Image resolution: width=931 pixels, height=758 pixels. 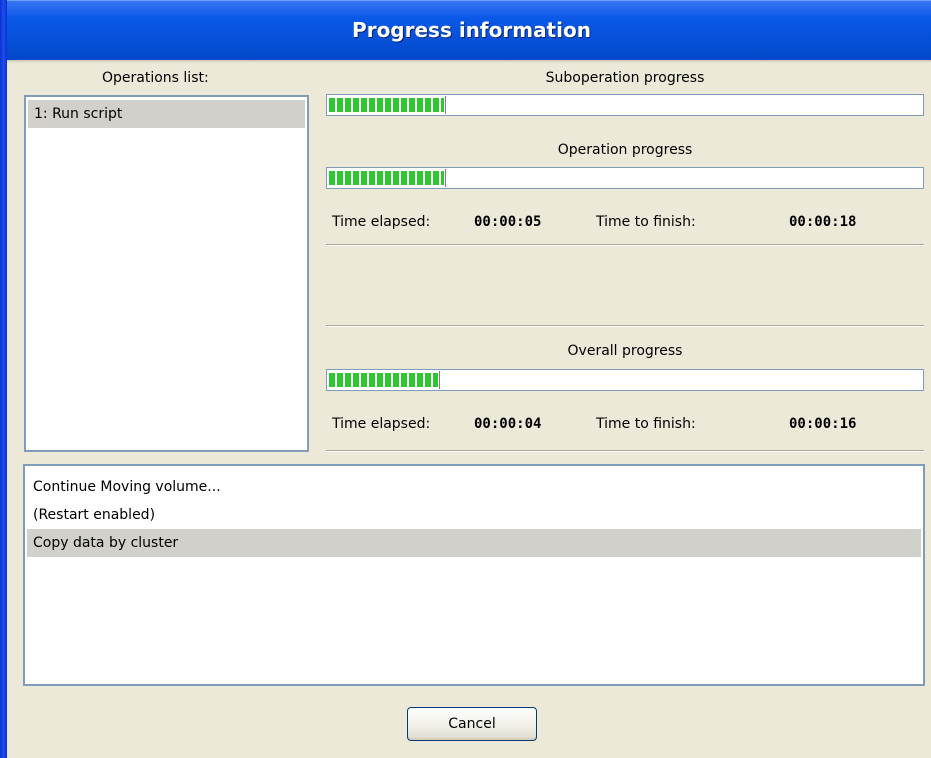 What do you see at coordinates (625, 150) in the screenshot?
I see `operation-progress-heading: Operation progress` at bounding box center [625, 150].